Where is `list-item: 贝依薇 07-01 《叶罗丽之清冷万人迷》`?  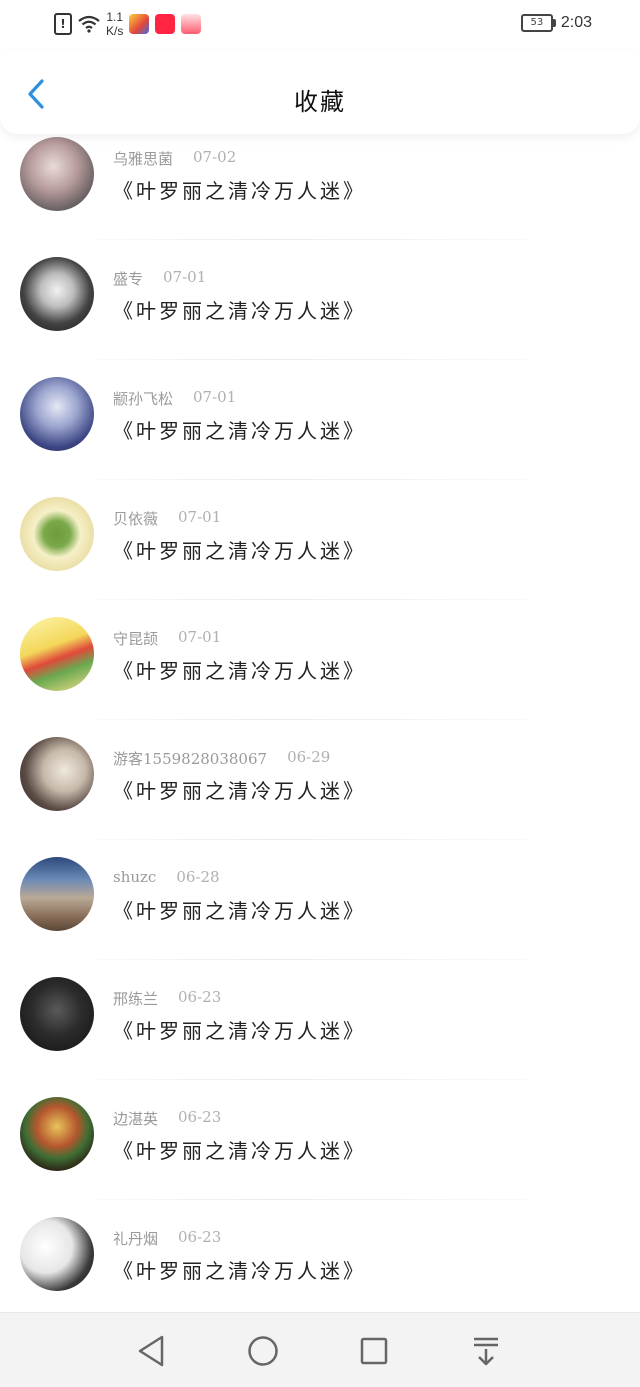
list-item: 贝依薇 07-01 《叶罗丽之清冷万人迷》 is located at coordinates (320, 540).